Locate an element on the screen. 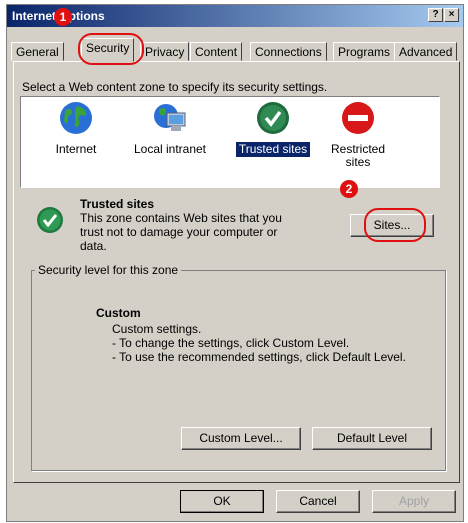 The height and width of the screenshot is (523, 468). callout-ring-sites-button is located at coordinates (395, 225).